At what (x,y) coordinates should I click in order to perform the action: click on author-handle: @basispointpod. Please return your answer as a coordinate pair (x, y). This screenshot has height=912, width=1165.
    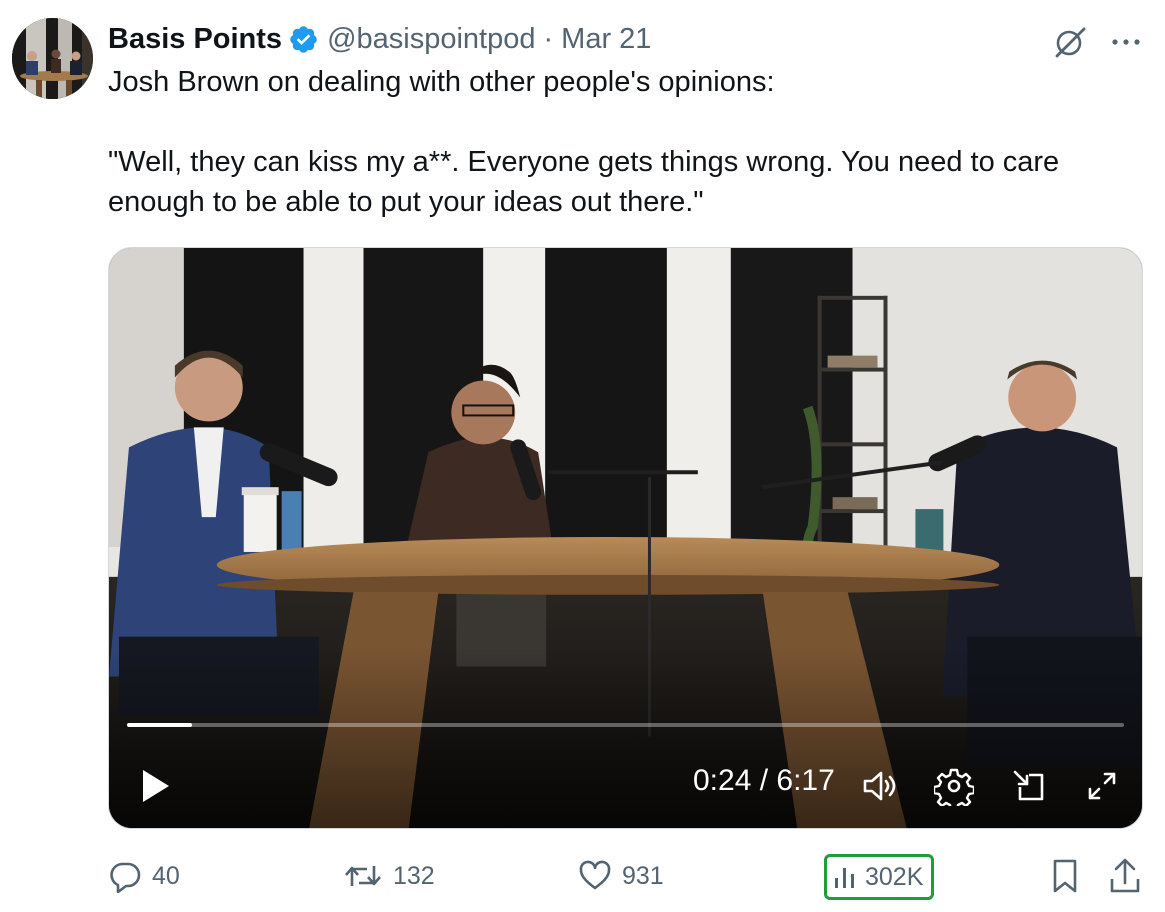
    Looking at the image, I should click on (431, 39).